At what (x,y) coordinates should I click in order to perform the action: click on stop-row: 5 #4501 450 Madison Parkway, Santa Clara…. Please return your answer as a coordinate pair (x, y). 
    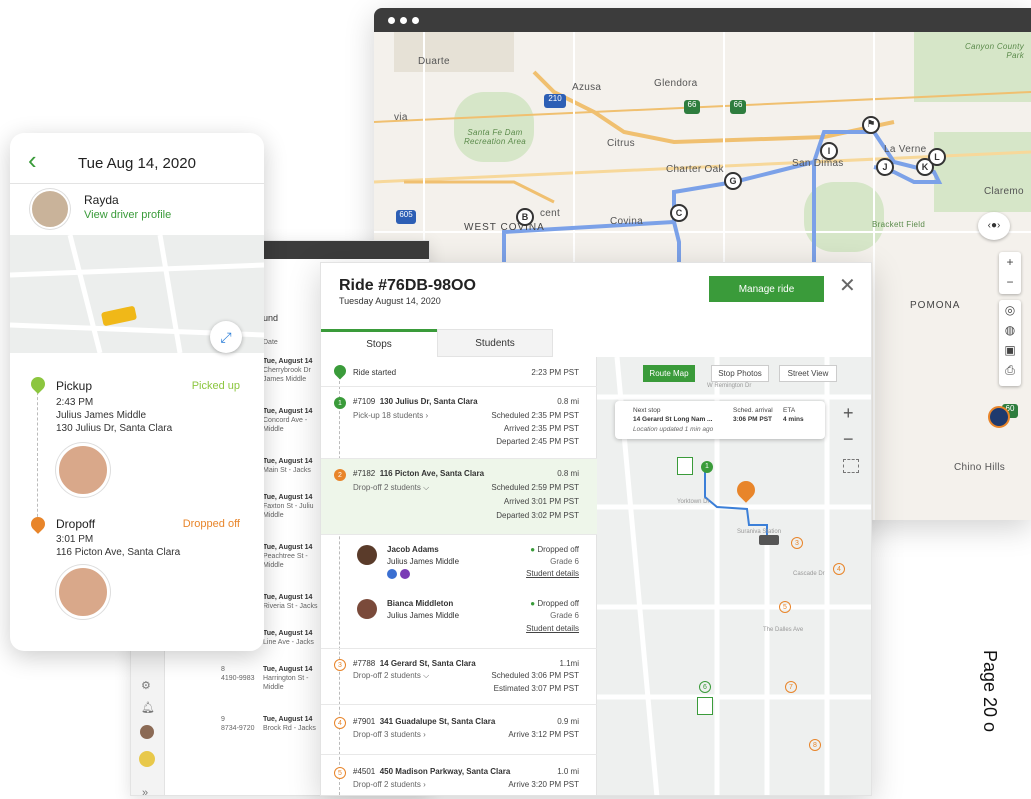
    Looking at the image, I should click on (459, 775).